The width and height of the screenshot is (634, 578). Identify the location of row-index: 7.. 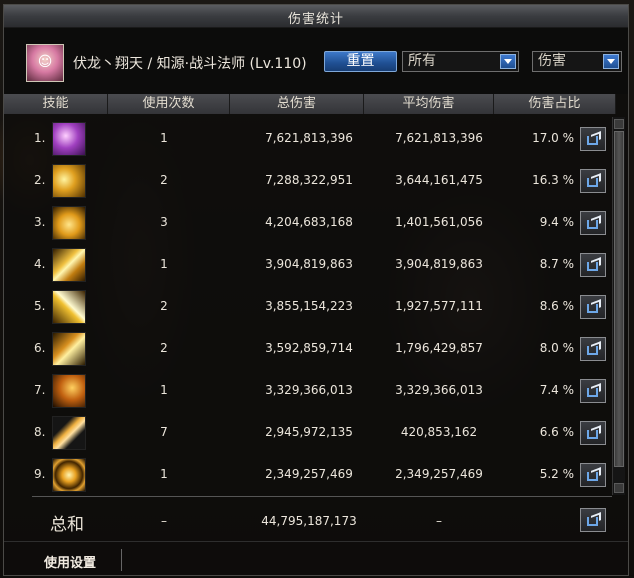
(40, 390).